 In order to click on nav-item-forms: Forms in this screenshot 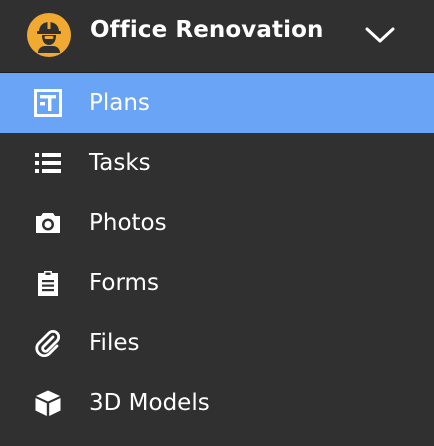, I will do `click(217, 283)`.